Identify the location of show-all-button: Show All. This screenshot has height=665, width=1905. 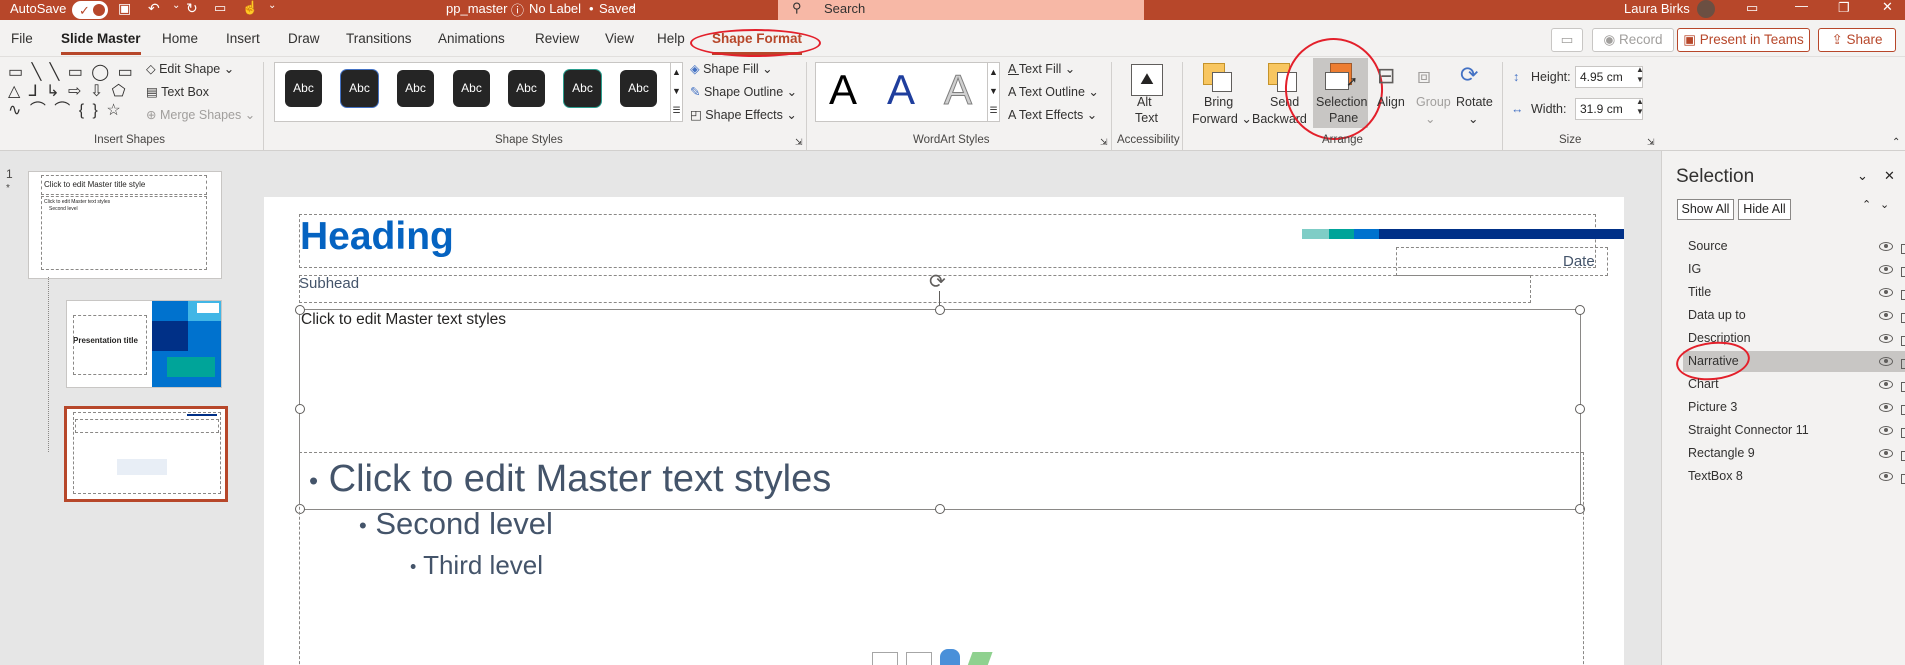
(1705, 209).